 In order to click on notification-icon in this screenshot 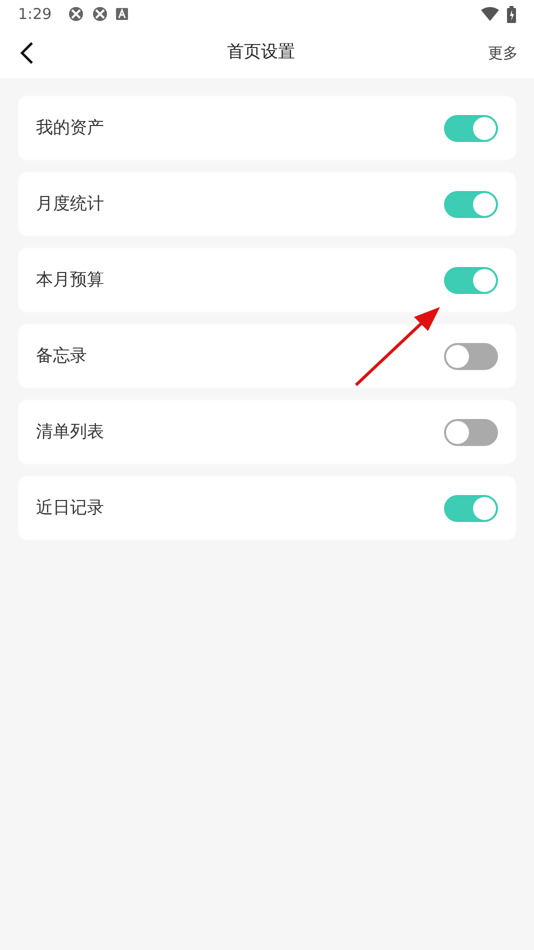, I will do `click(122, 14)`.